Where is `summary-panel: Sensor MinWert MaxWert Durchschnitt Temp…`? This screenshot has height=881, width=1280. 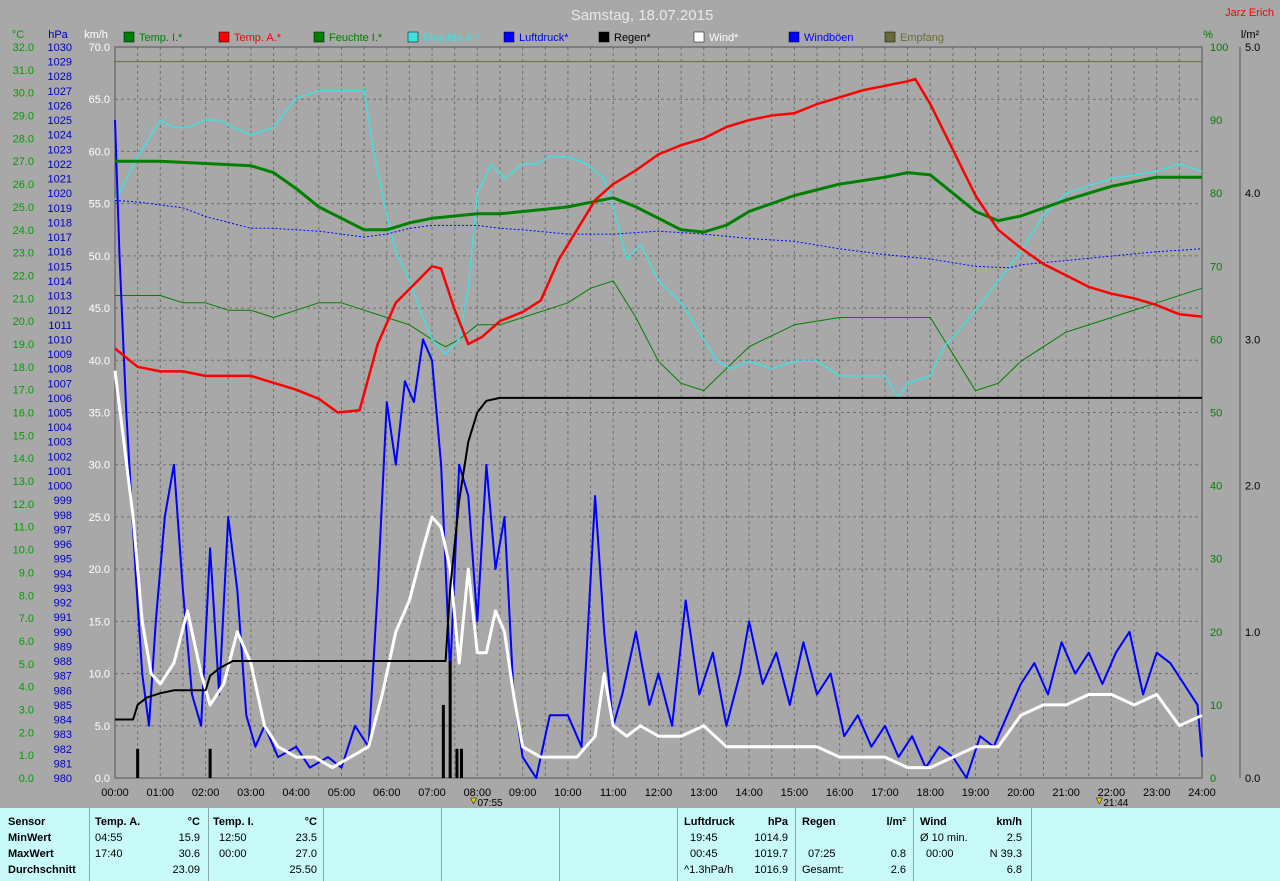
summary-panel: Sensor MinWert MaxWert Durchschnitt Temp… is located at coordinates (640, 844).